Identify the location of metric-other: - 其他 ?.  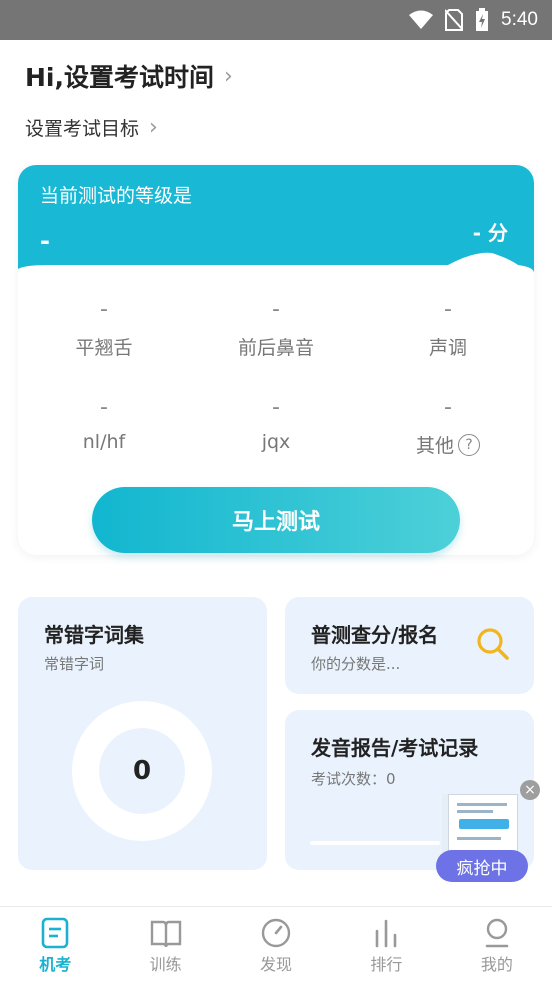
(448, 425).